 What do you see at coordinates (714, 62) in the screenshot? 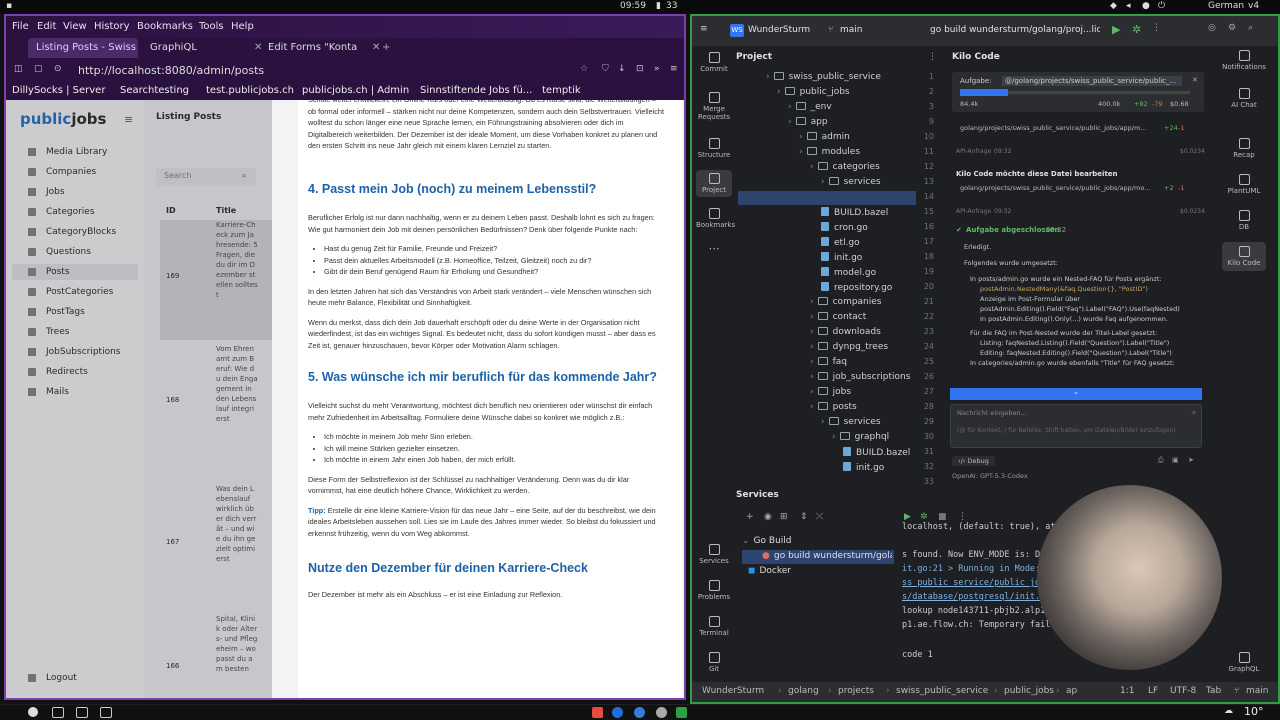
I see `tool-commit: Commit` at bounding box center [714, 62].